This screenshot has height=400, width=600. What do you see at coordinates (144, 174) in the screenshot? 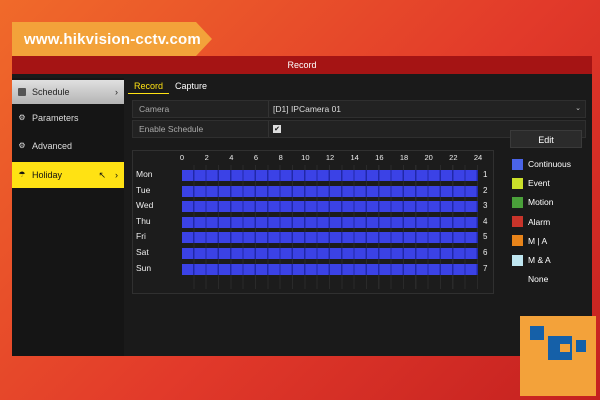
I see `day-label: Mon` at bounding box center [144, 174].